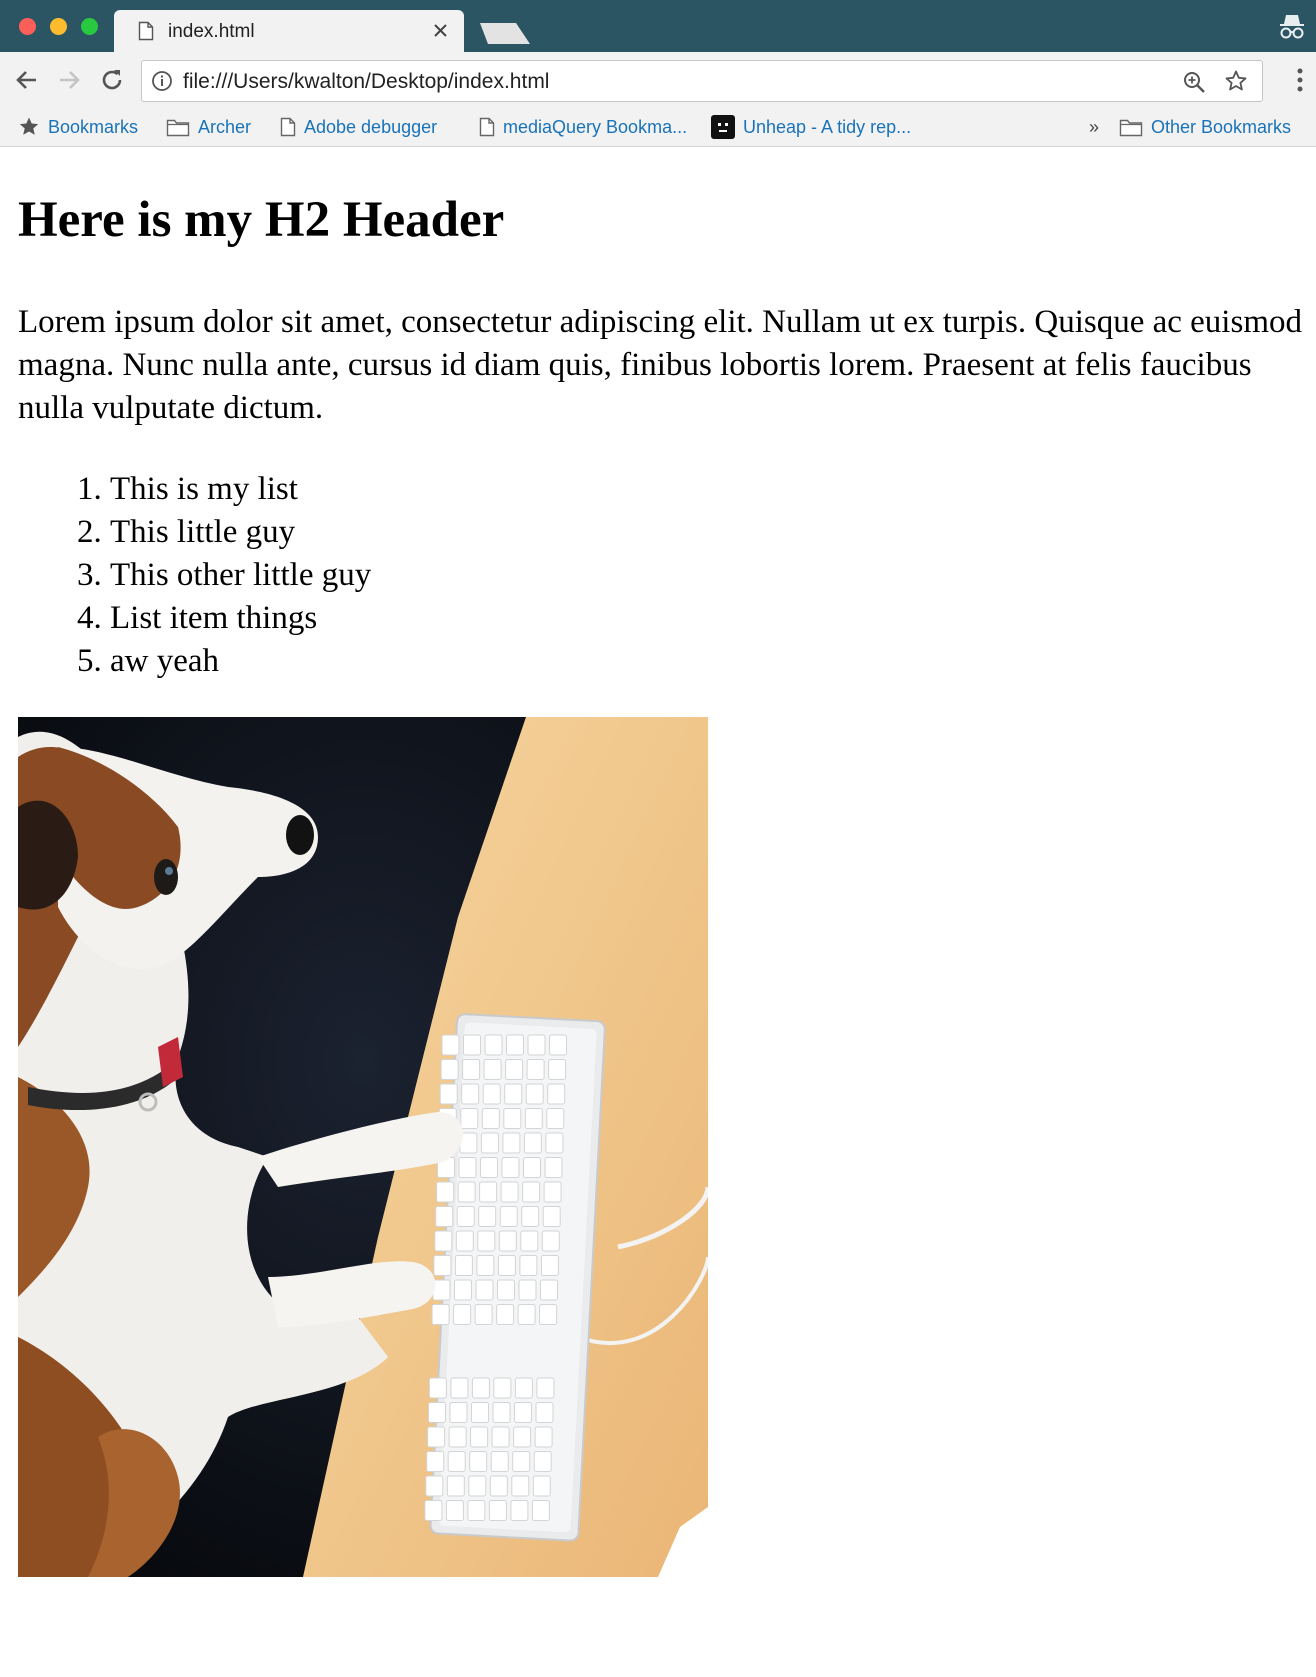 The height and width of the screenshot is (1677, 1316). Describe the element at coordinates (29, 126) in the screenshot. I see `star-icon` at that location.